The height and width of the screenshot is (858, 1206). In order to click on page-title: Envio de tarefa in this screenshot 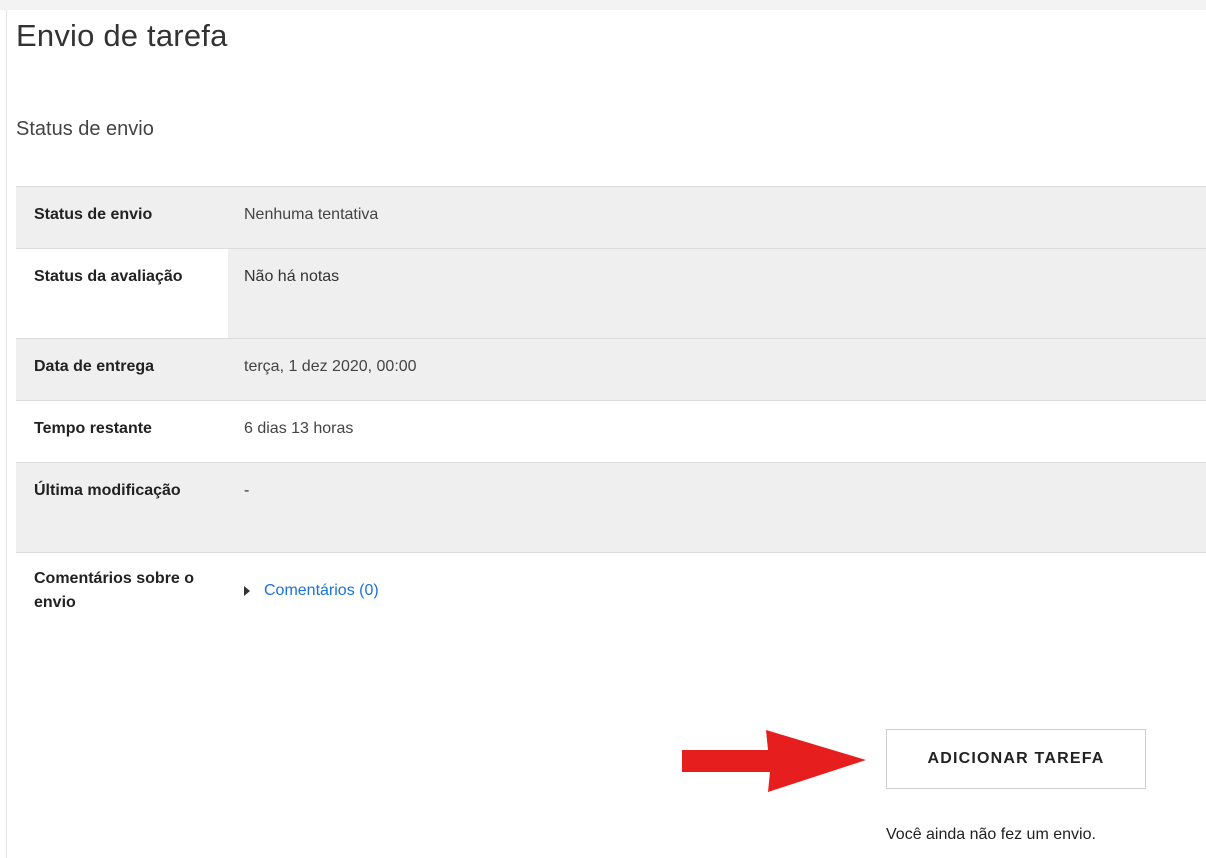, I will do `click(122, 35)`.